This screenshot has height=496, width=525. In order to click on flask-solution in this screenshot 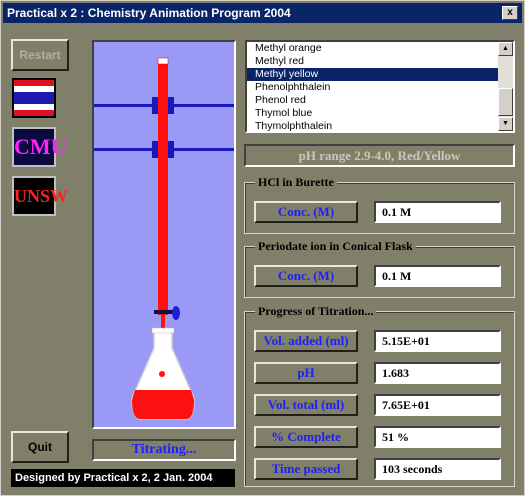, I will do `click(163, 404)`.